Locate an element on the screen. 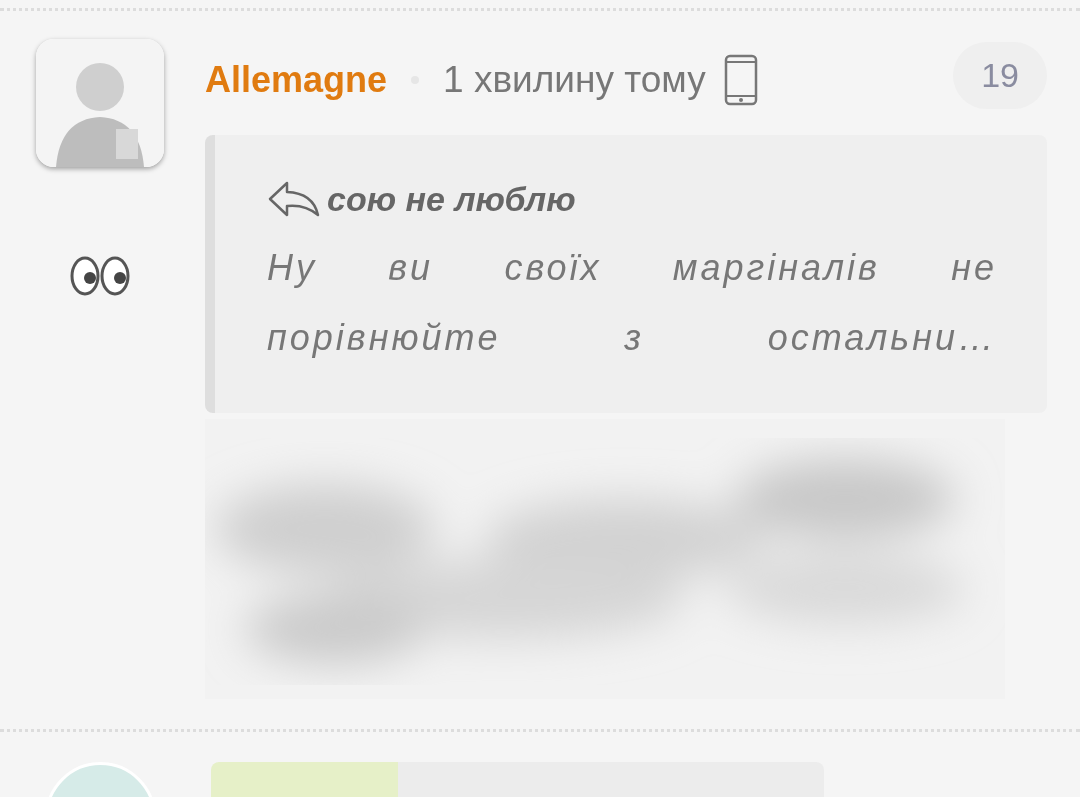 The image size is (1080, 797). reply-arrow-icon is located at coordinates (294, 199).